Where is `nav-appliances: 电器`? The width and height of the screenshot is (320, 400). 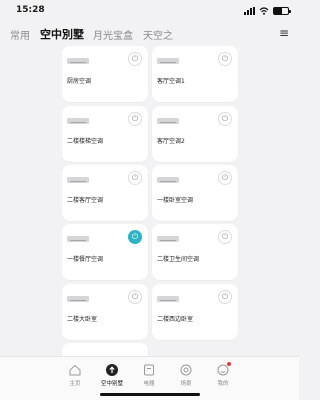 nav-appliances: 电器 is located at coordinates (149, 375).